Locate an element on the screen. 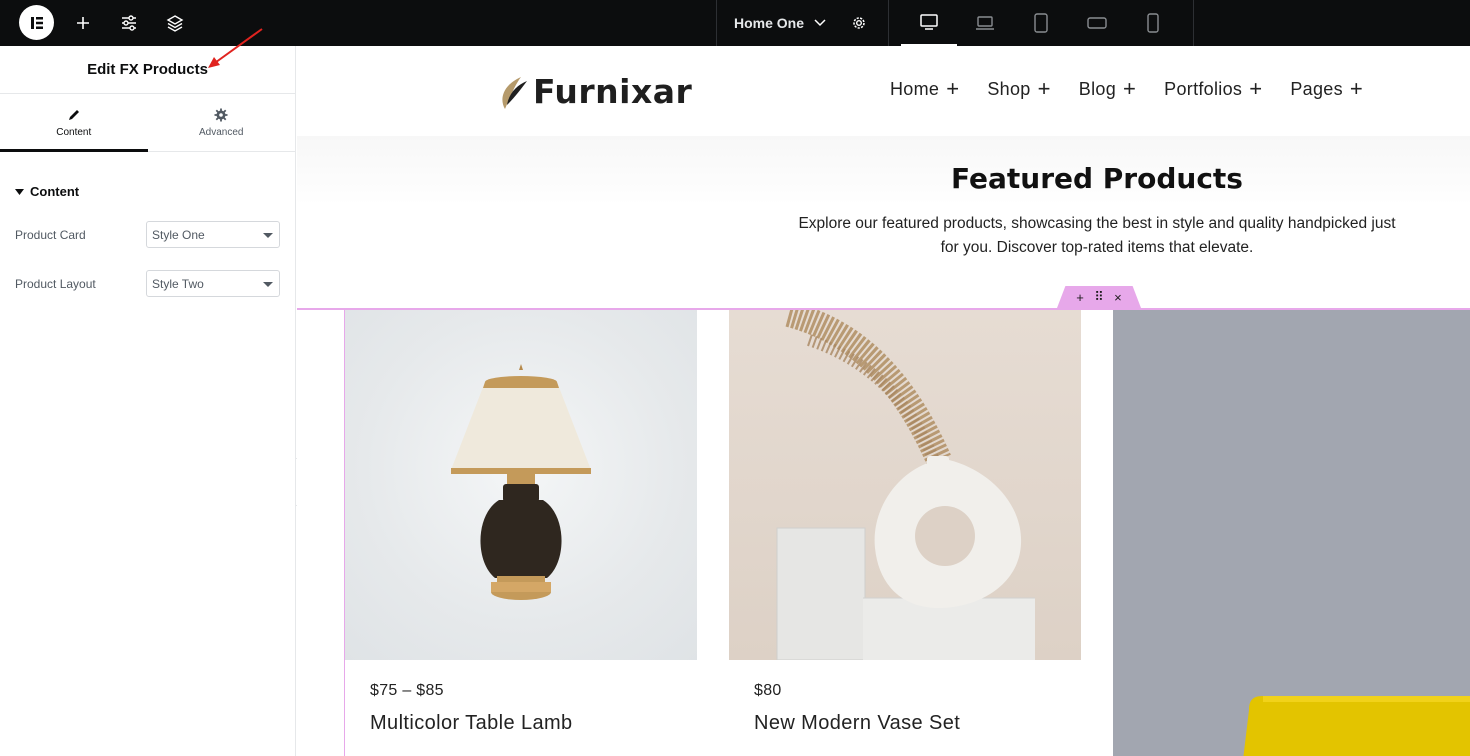 Image resolution: width=1470 pixels, height=756 pixels. nav-label: Shop is located at coordinates (1009, 88).